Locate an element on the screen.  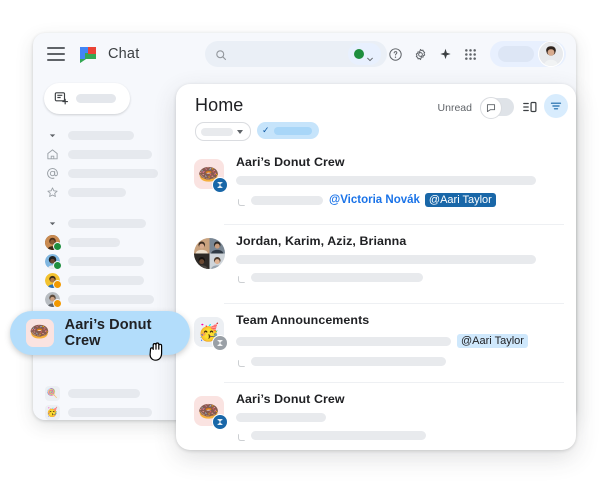
apps-grid-icon is located at coordinates (470, 54).